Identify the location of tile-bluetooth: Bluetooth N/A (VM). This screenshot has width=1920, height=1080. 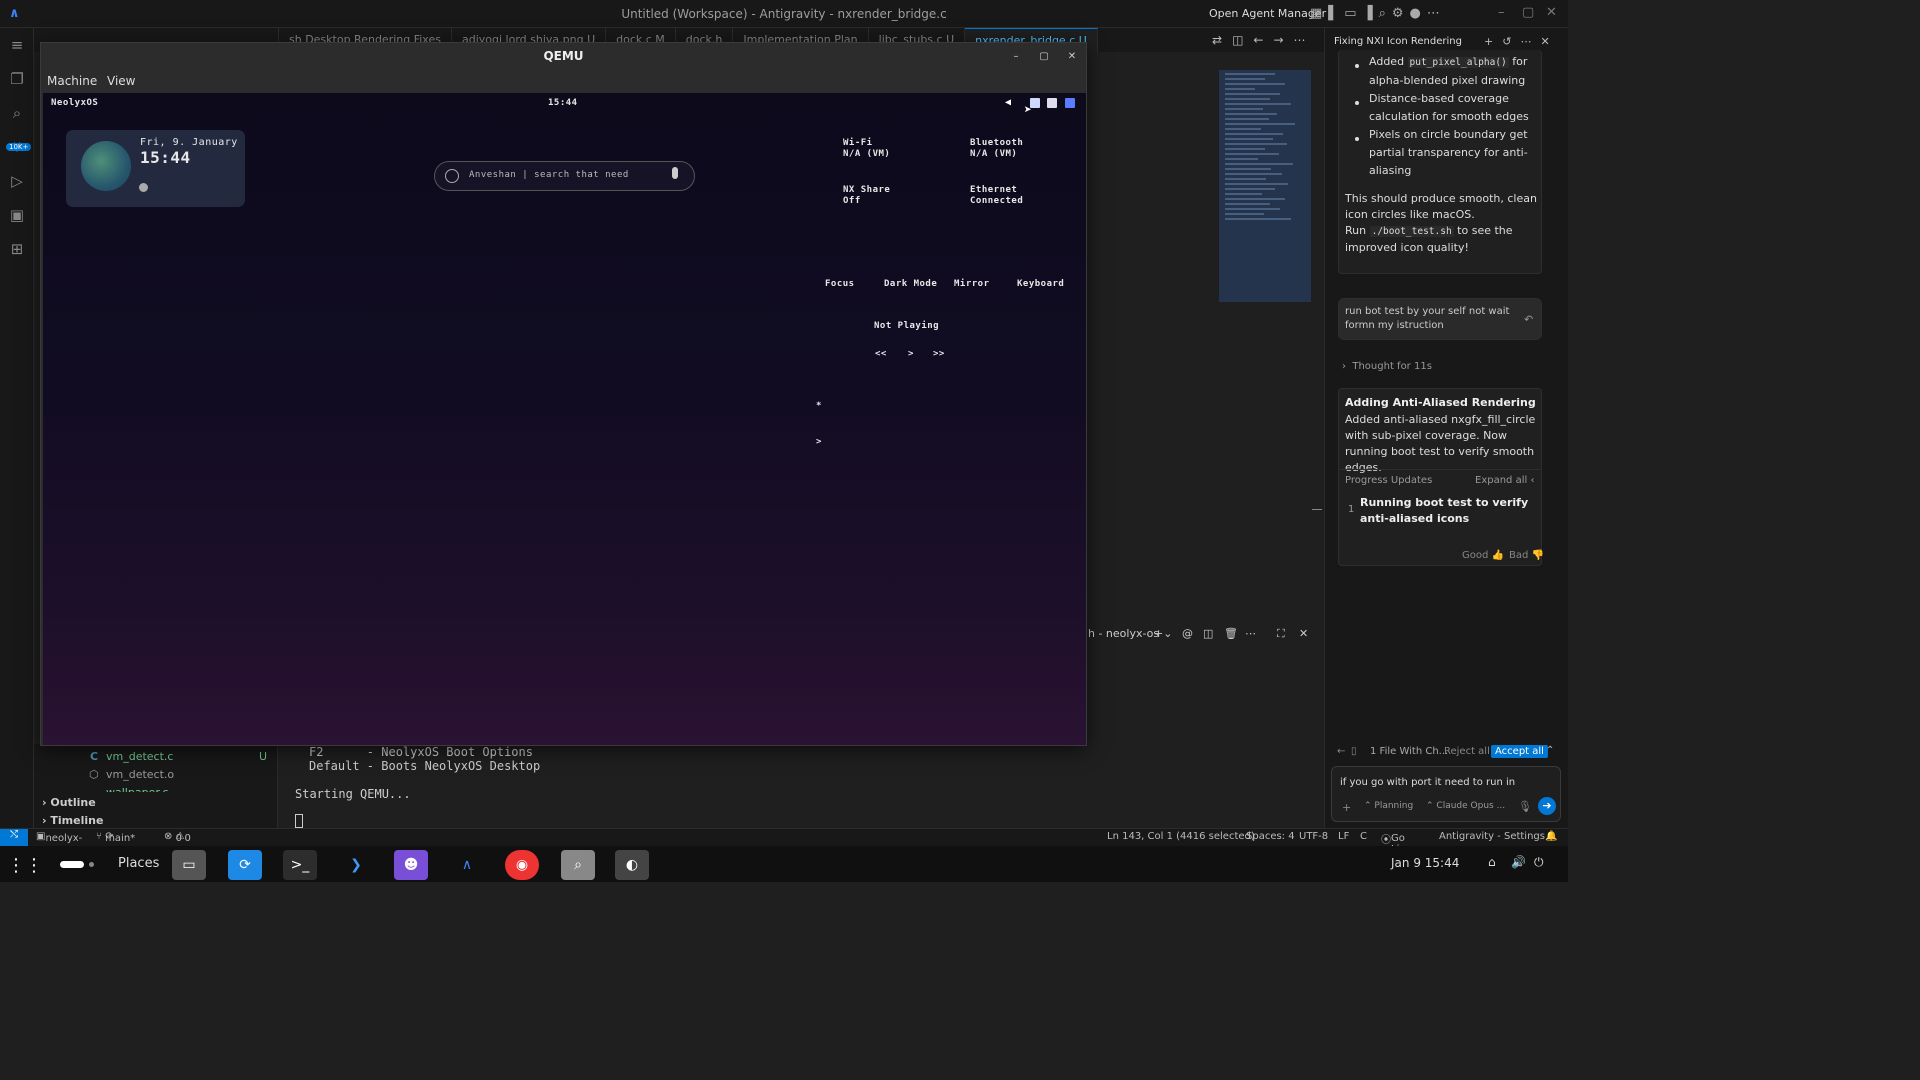
(996, 149).